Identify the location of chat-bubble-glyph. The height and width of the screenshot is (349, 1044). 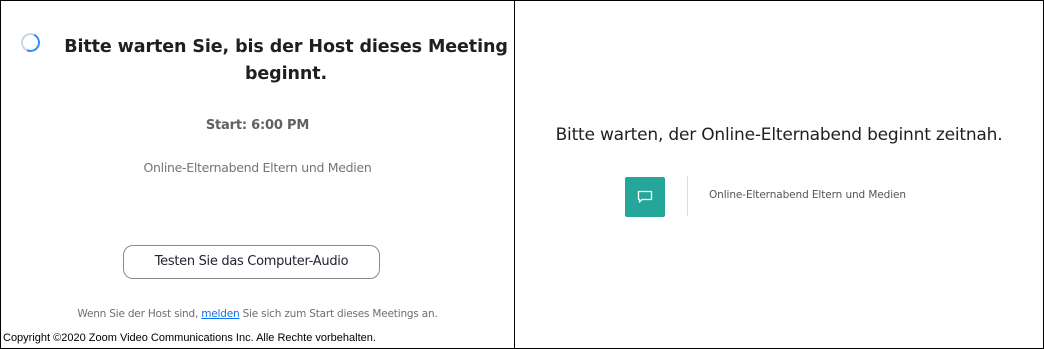
(645, 196).